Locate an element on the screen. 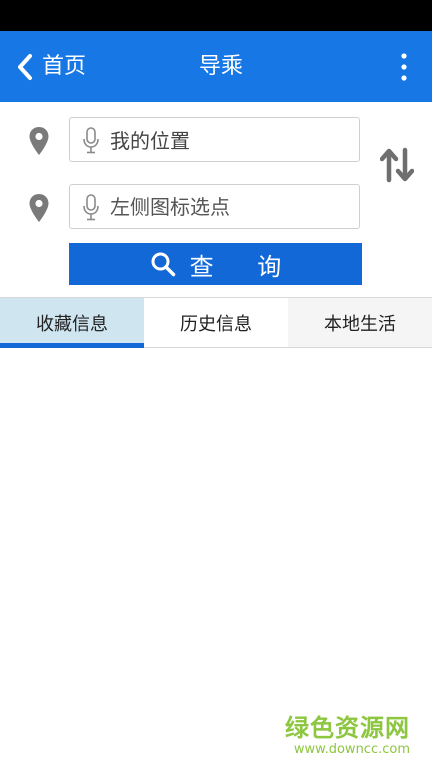 The height and width of the screenshot is (768, 432). more-vertical-icon is located at coordinates (404, 67).